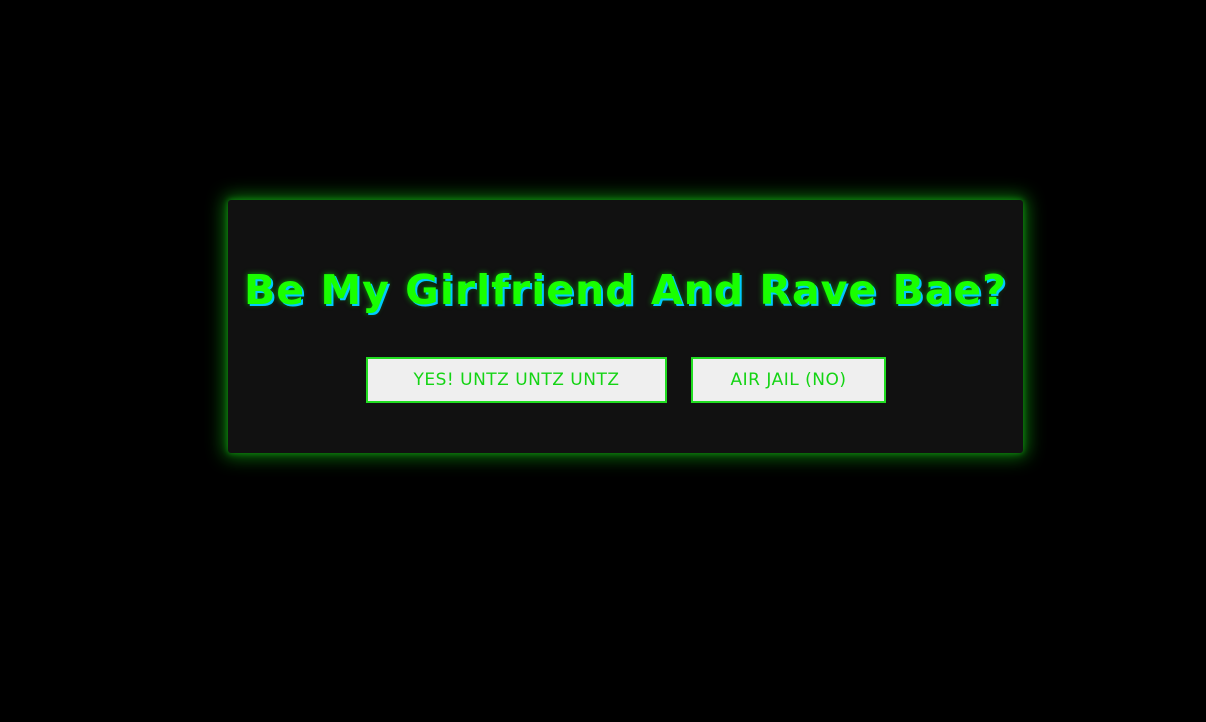 The height and width of the screenshot is (722, 1206). I want to click on proposal-title: Be My Girlfriend And Rave Bae?, so click(625, 290).